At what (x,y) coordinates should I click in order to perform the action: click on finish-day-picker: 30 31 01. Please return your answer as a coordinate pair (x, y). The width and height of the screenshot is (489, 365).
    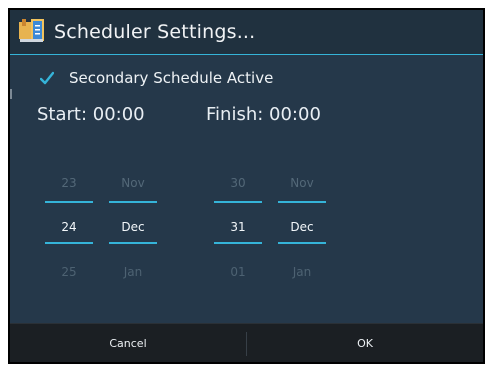
    Looking at the image, I should click on (238, 222).